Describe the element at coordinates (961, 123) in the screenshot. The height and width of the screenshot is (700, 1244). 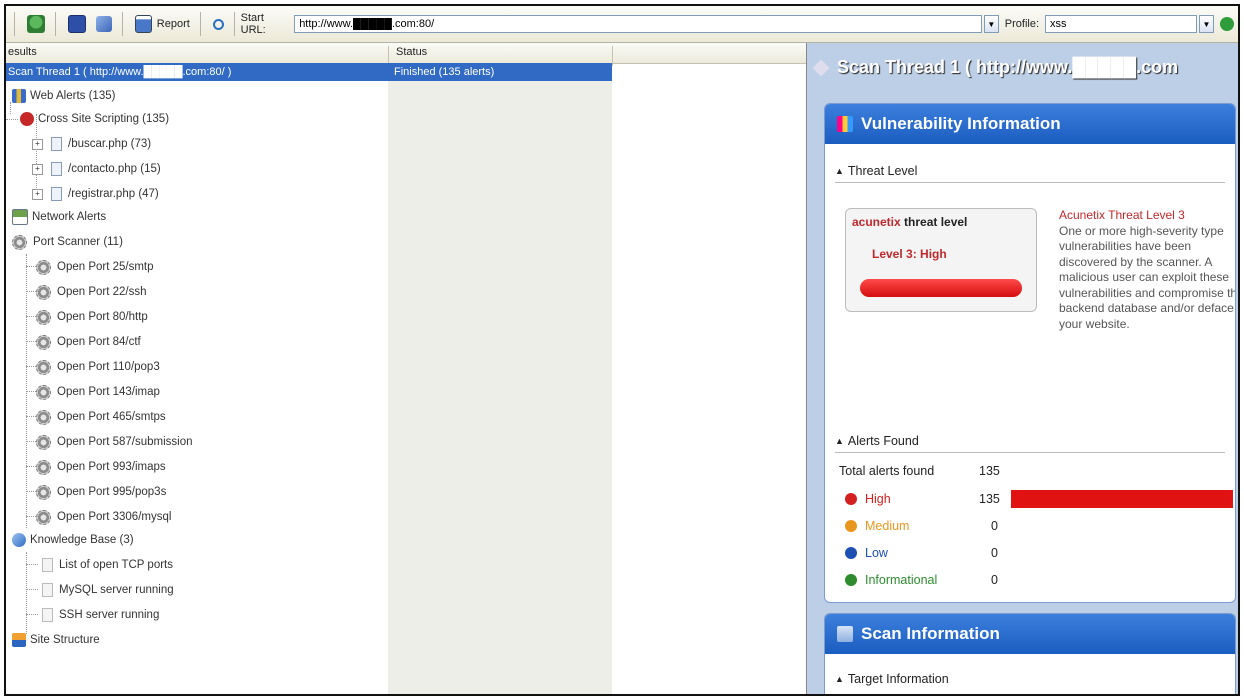
I see `vulnerability-panel-title: Vulnerability Information` at that location.